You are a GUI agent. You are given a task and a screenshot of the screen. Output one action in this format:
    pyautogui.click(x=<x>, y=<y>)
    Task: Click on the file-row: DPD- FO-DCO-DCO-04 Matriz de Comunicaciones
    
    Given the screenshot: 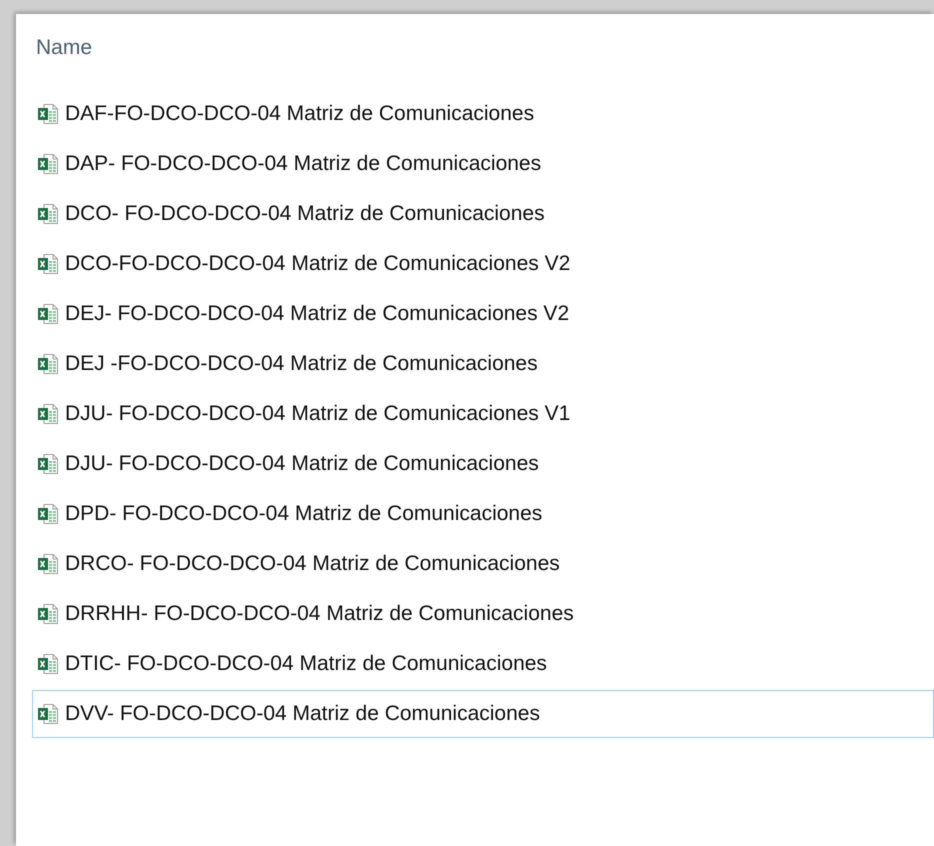 What is the action you would take?
    pyautogui.click(x=483, y=514)
    